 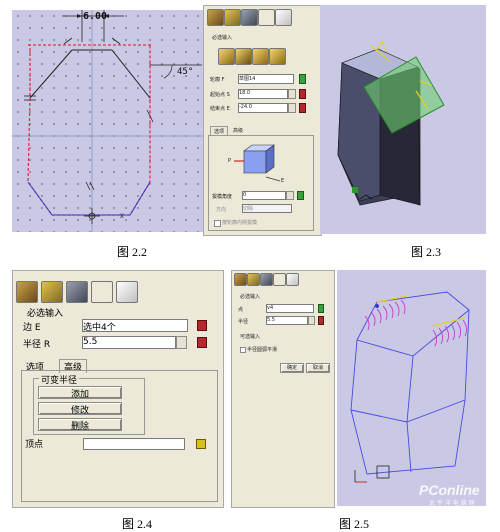 I want to click on radius-label: 半径, so click(x=243, y=322).